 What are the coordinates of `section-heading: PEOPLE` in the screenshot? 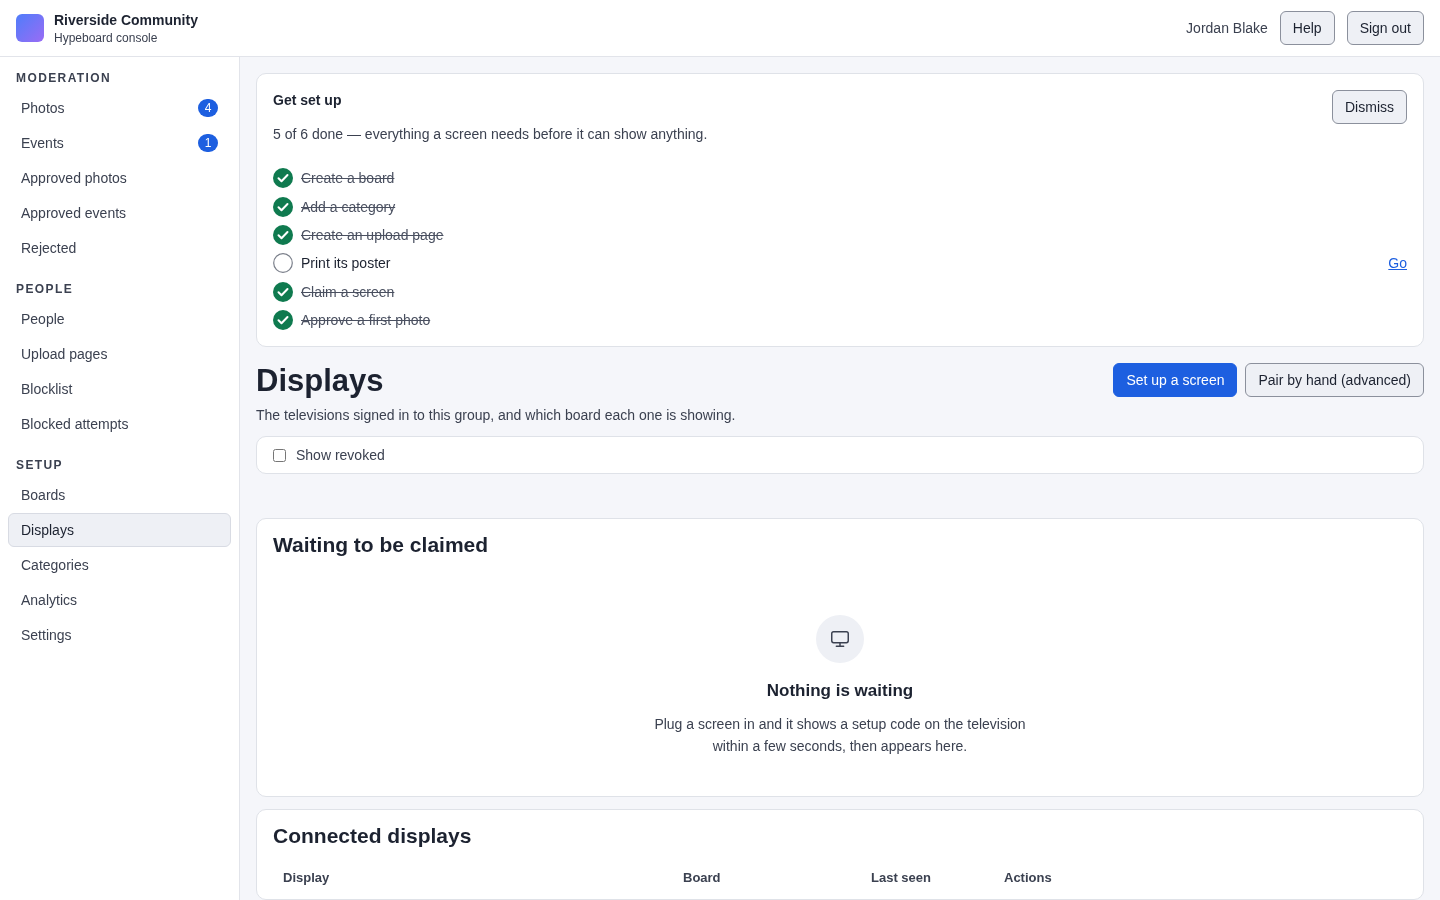 It's located at (45, 289).